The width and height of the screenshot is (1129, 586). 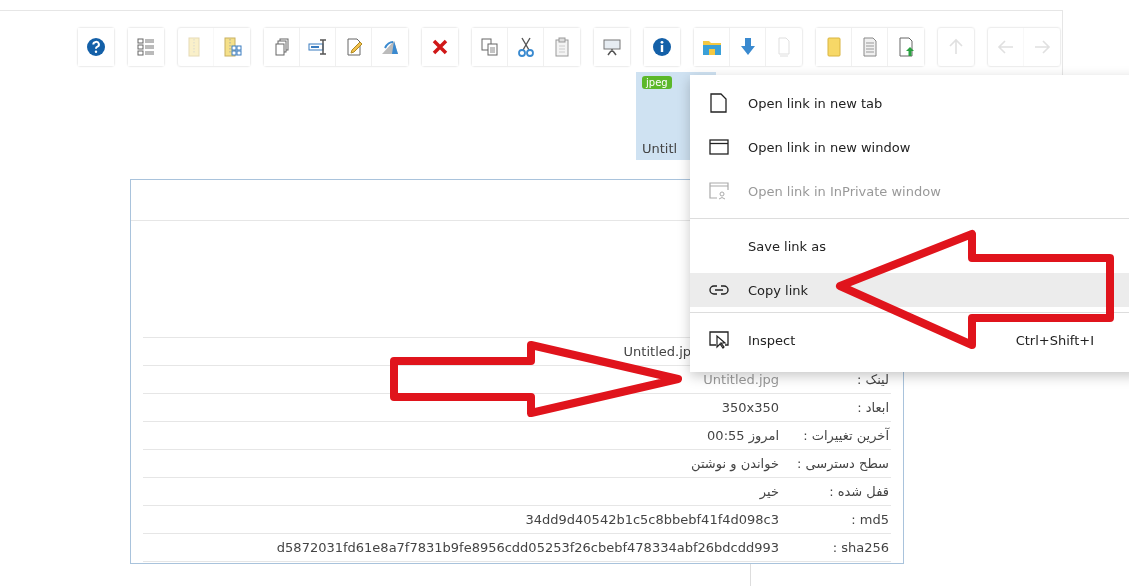 I want to click on text-cursor-icon, so click(x=317, y=47).